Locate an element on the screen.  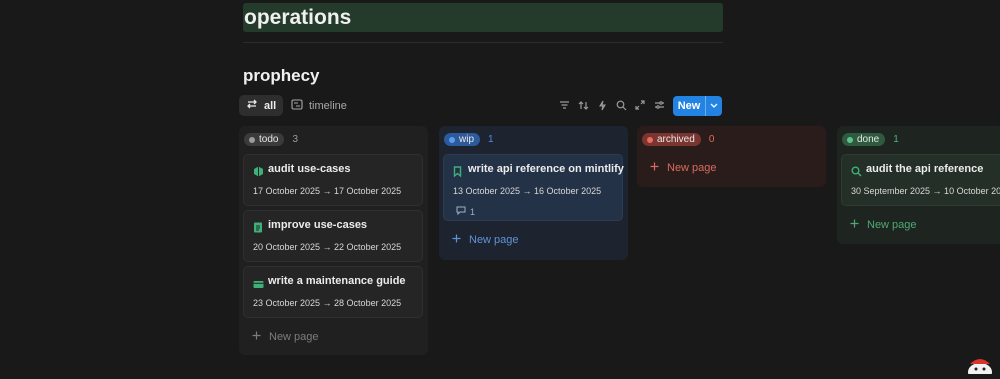
card-title: improve use-cases is located at coordinates (318, 225).